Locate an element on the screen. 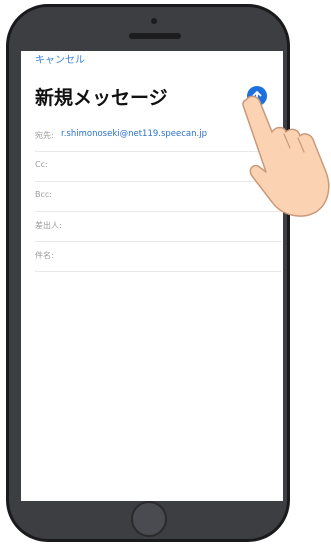 Image resolution: width=331 pixels, height=547 pixels. to-recipient: r.shimonoseki@net119.speecan.jp is located at coordinates (134, 134).